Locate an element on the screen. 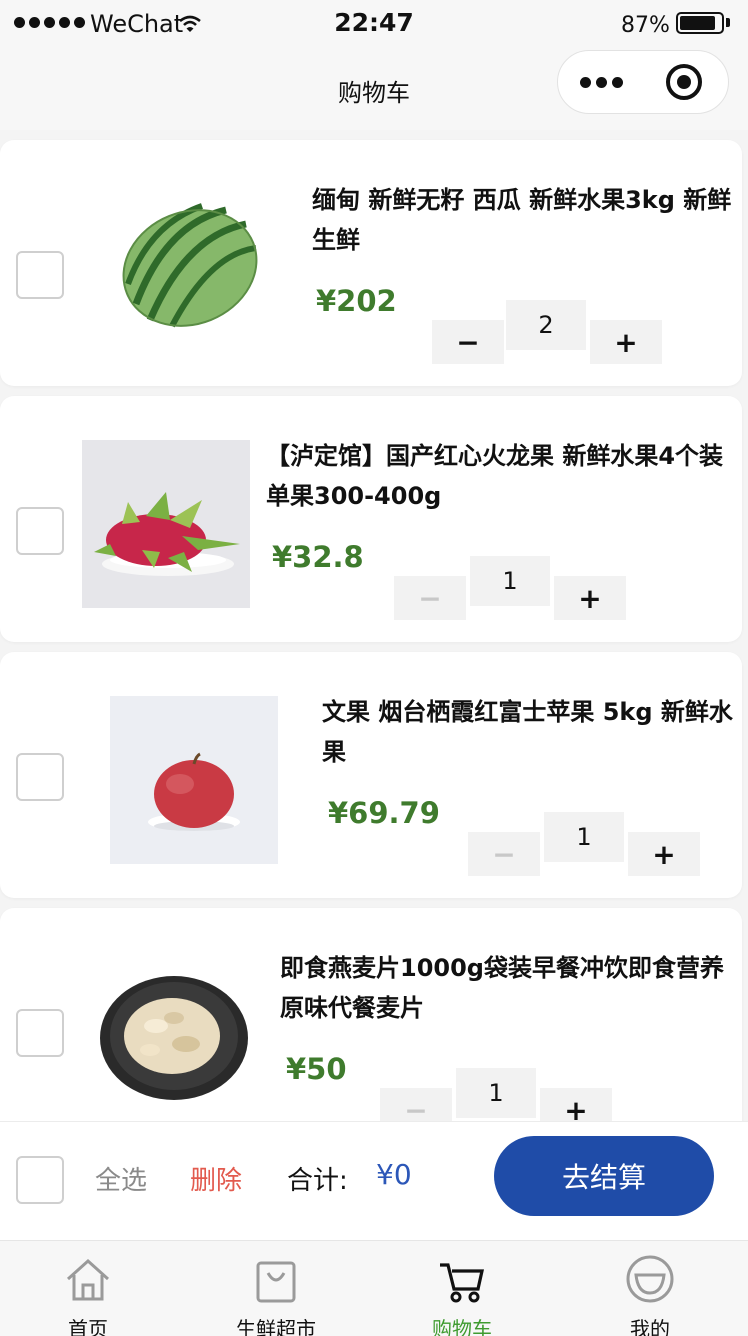 This screenshot has width=748, height=1336. tab-home: 首页 is located at coordinates (88, 1288).